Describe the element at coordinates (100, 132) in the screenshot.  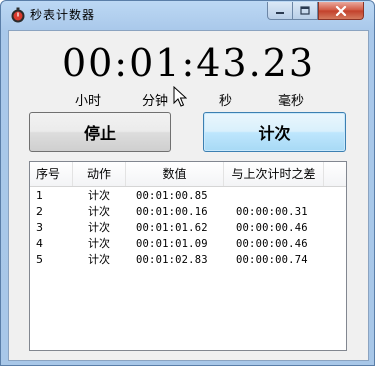
I see `stop-button: 停止` at that location.